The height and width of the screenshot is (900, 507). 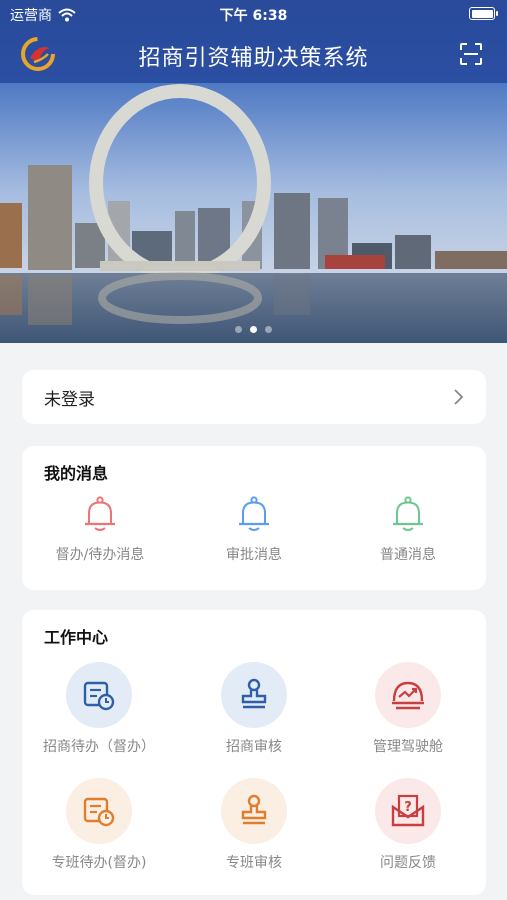 What do you see at coordinates (100, 555) in the screenshot?
I see `msg-supervise-label: 督办/待办消息` at bounding box center [100, 555].